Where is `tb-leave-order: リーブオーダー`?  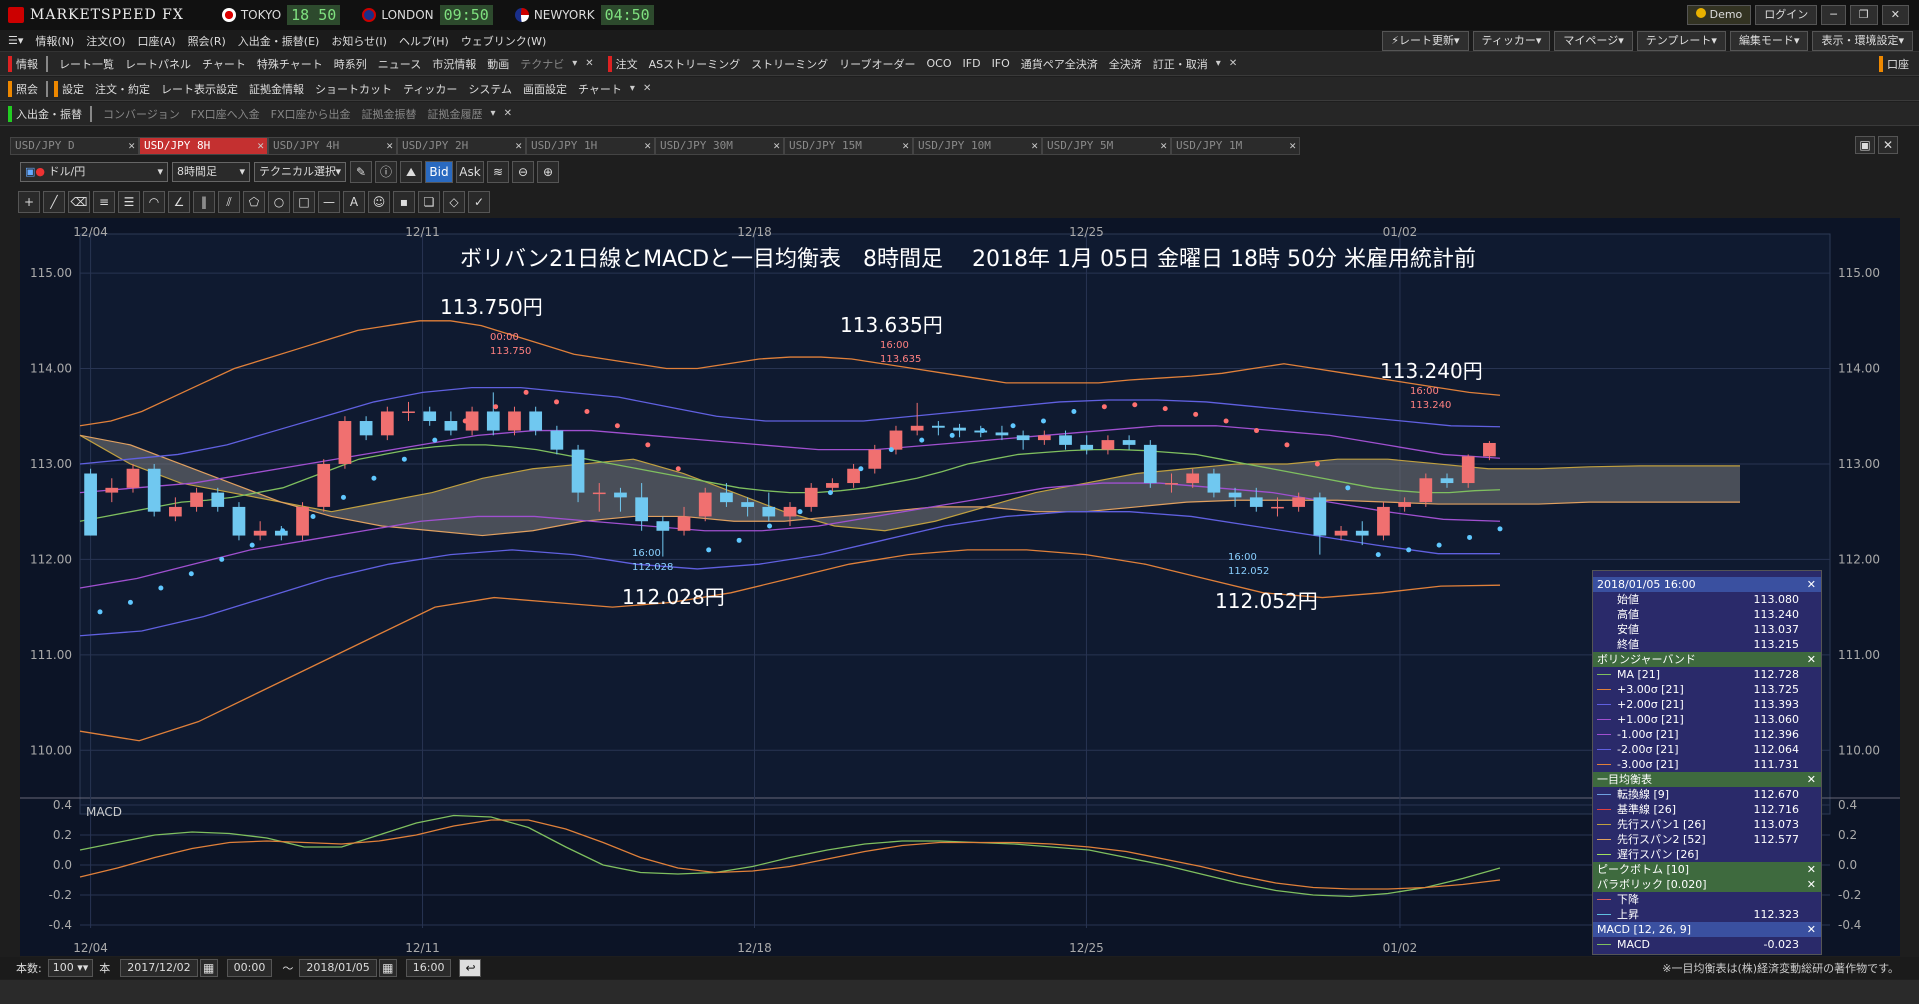
tb-leave-order: リーブオーダー is located at coordinates (877, 64).